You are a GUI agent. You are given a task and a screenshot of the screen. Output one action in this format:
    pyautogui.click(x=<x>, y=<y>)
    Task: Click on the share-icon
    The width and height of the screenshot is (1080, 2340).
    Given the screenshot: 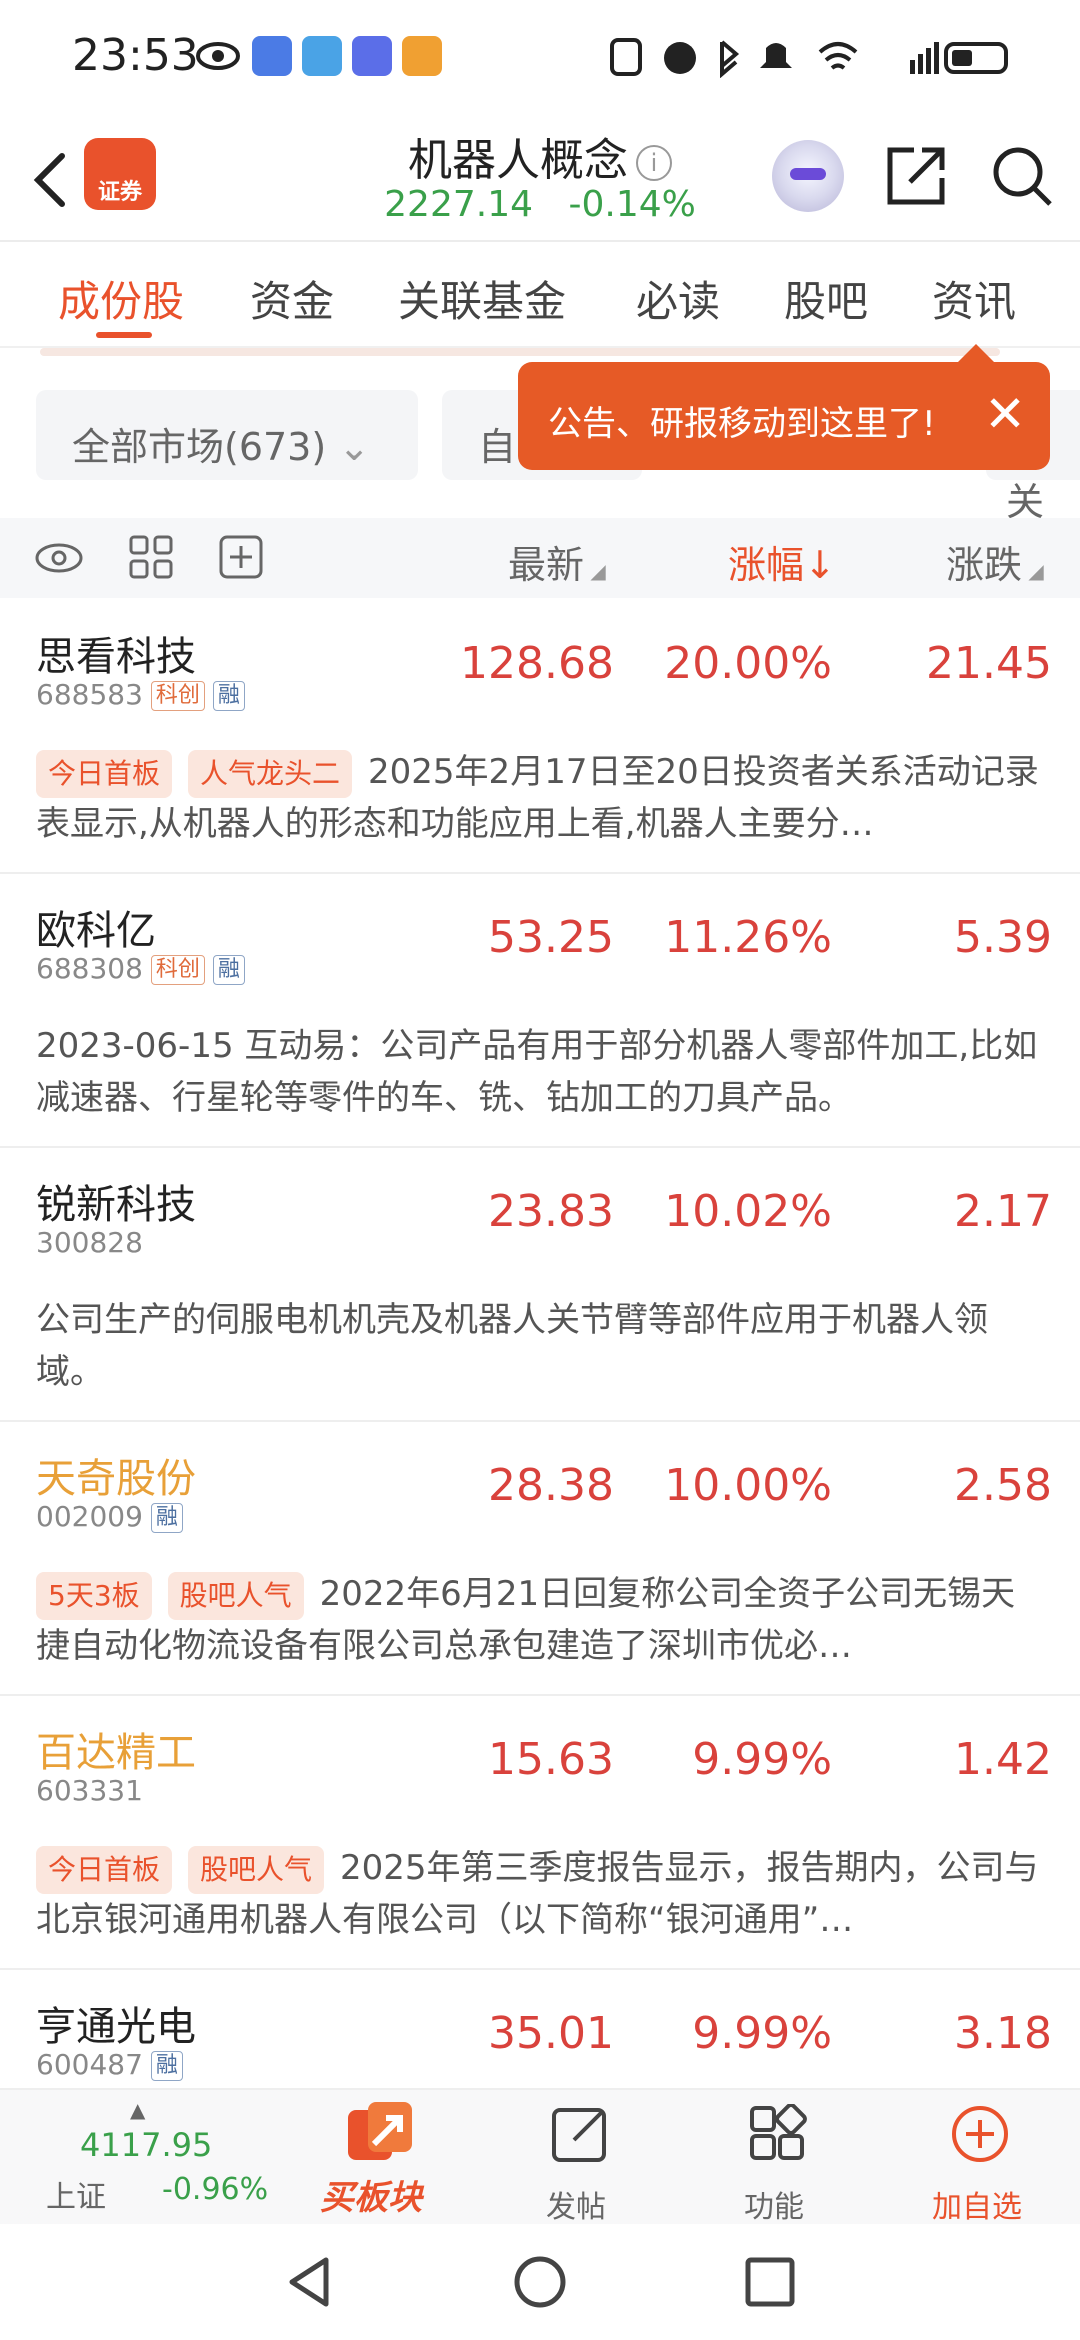 What is the action you would take?
    pyautogui.click(x=916, y=176)
    